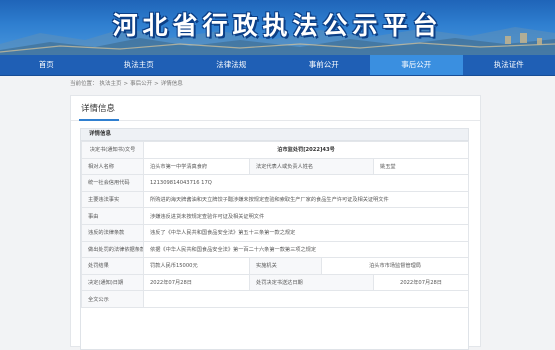  What do you see at coordinates (416, 65) in the screenshot?
I see `nav-post-disclosure: 事后公开` at bounding box center [416, 65].